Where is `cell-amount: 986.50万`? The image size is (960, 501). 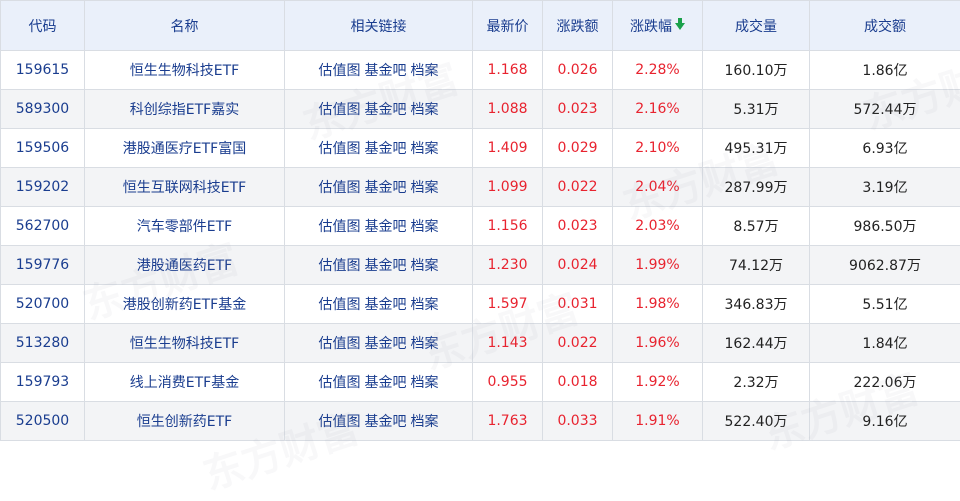
cell-amount: 986.50万 is located at coordinates (885, 226).